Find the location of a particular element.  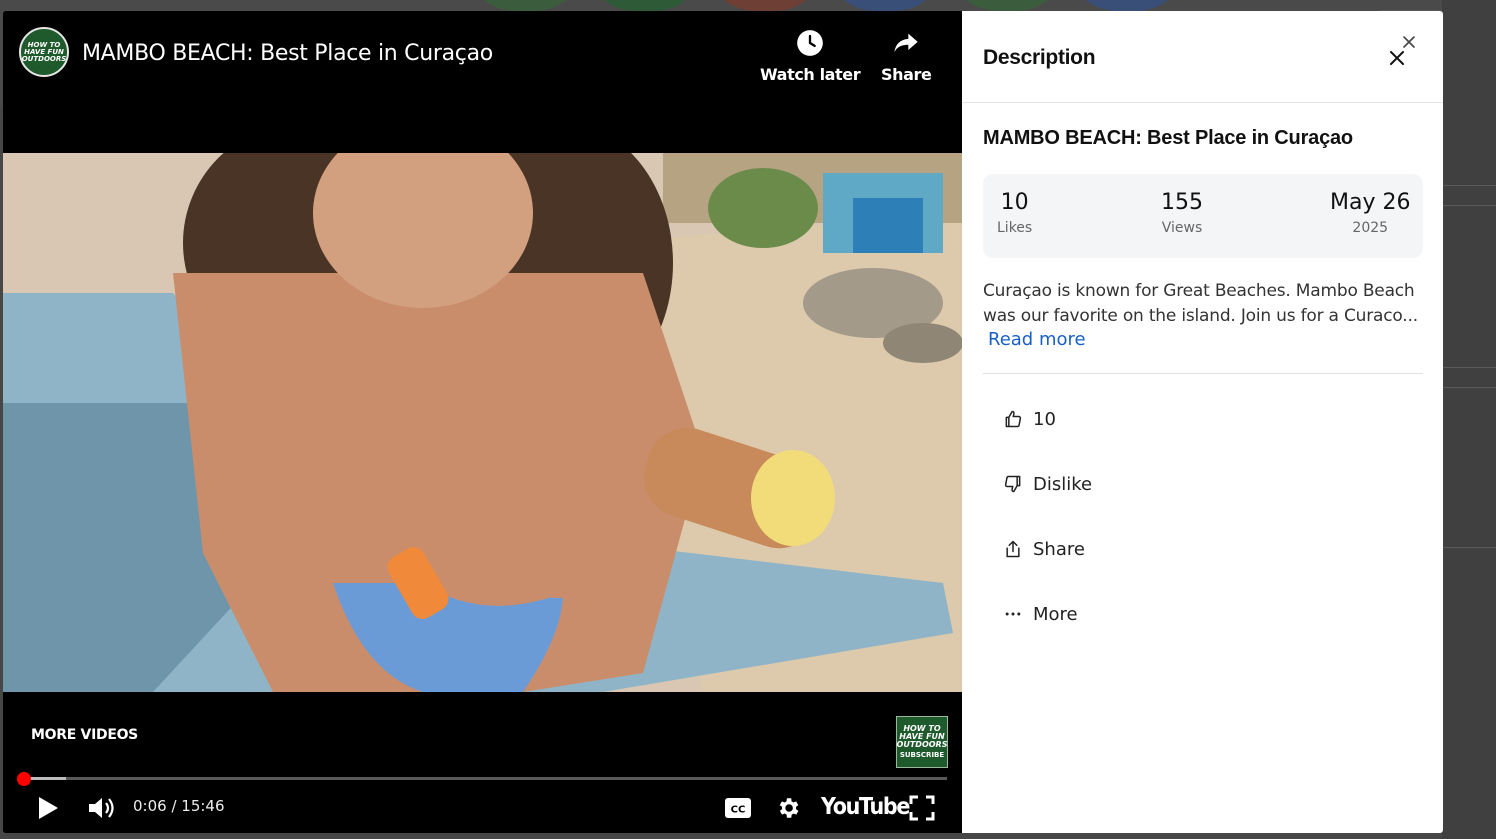

panel-header: Description is located at coordinates (1202, 57).